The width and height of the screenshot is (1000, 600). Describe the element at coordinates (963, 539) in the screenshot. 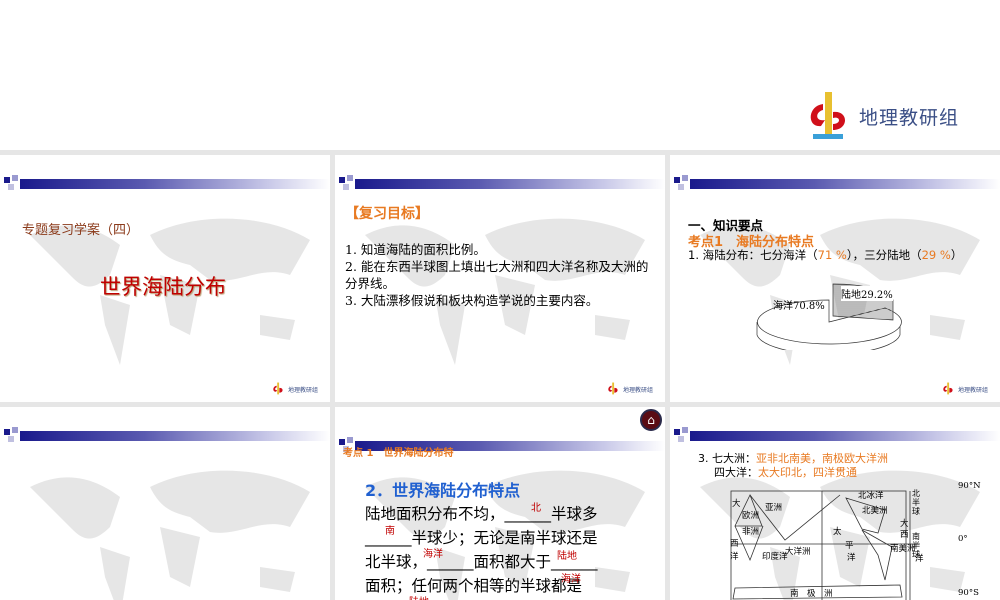

I see `map-label: 0°` at that location.